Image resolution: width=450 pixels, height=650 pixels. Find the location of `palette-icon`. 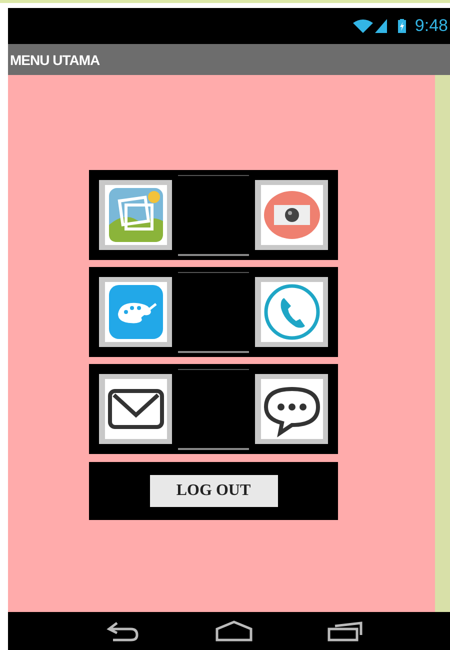

palette-icon is located at coordinates (135, 312).